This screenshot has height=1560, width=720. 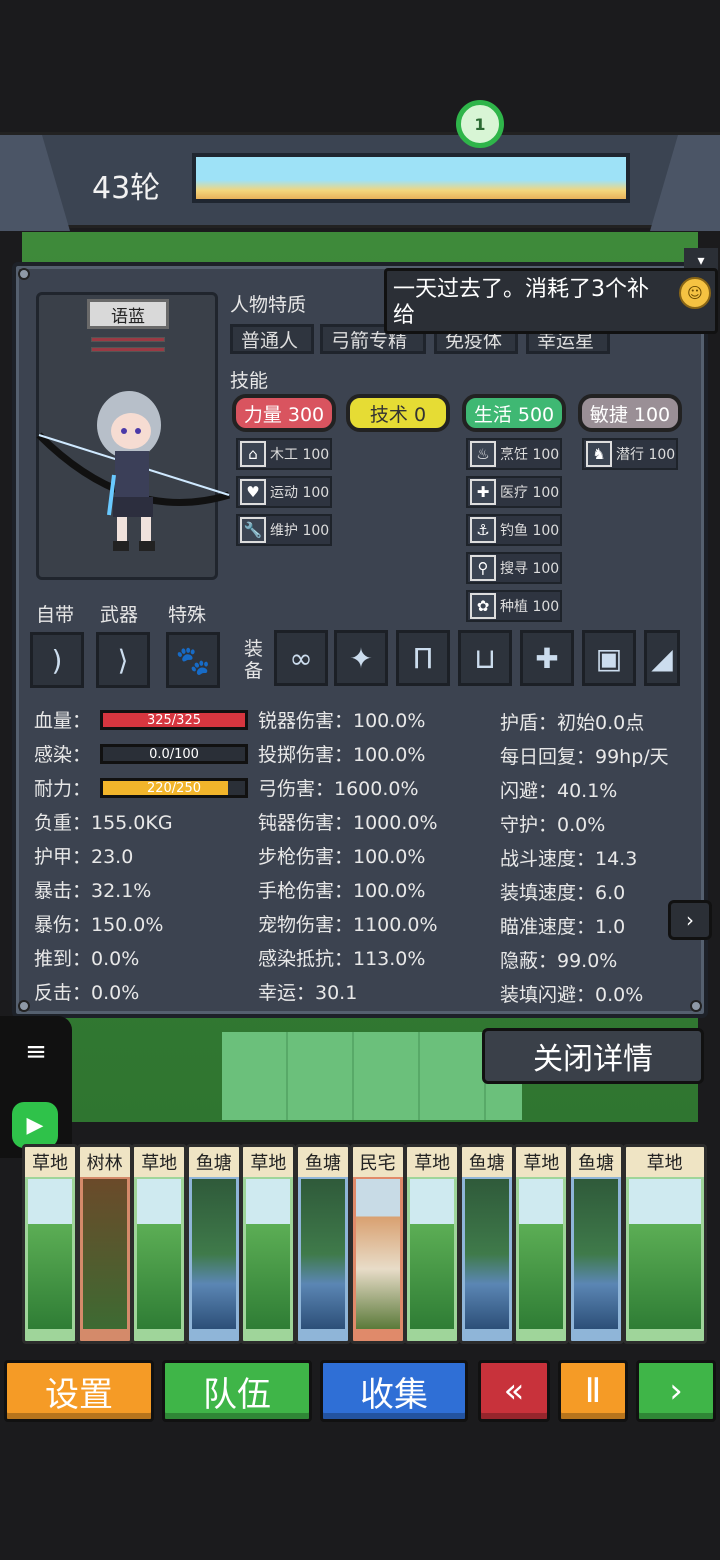 What do you see at coordinates (63, 721) in the screenshot?
I see `vital-label: 血量：` at bounding box center [63, 721].